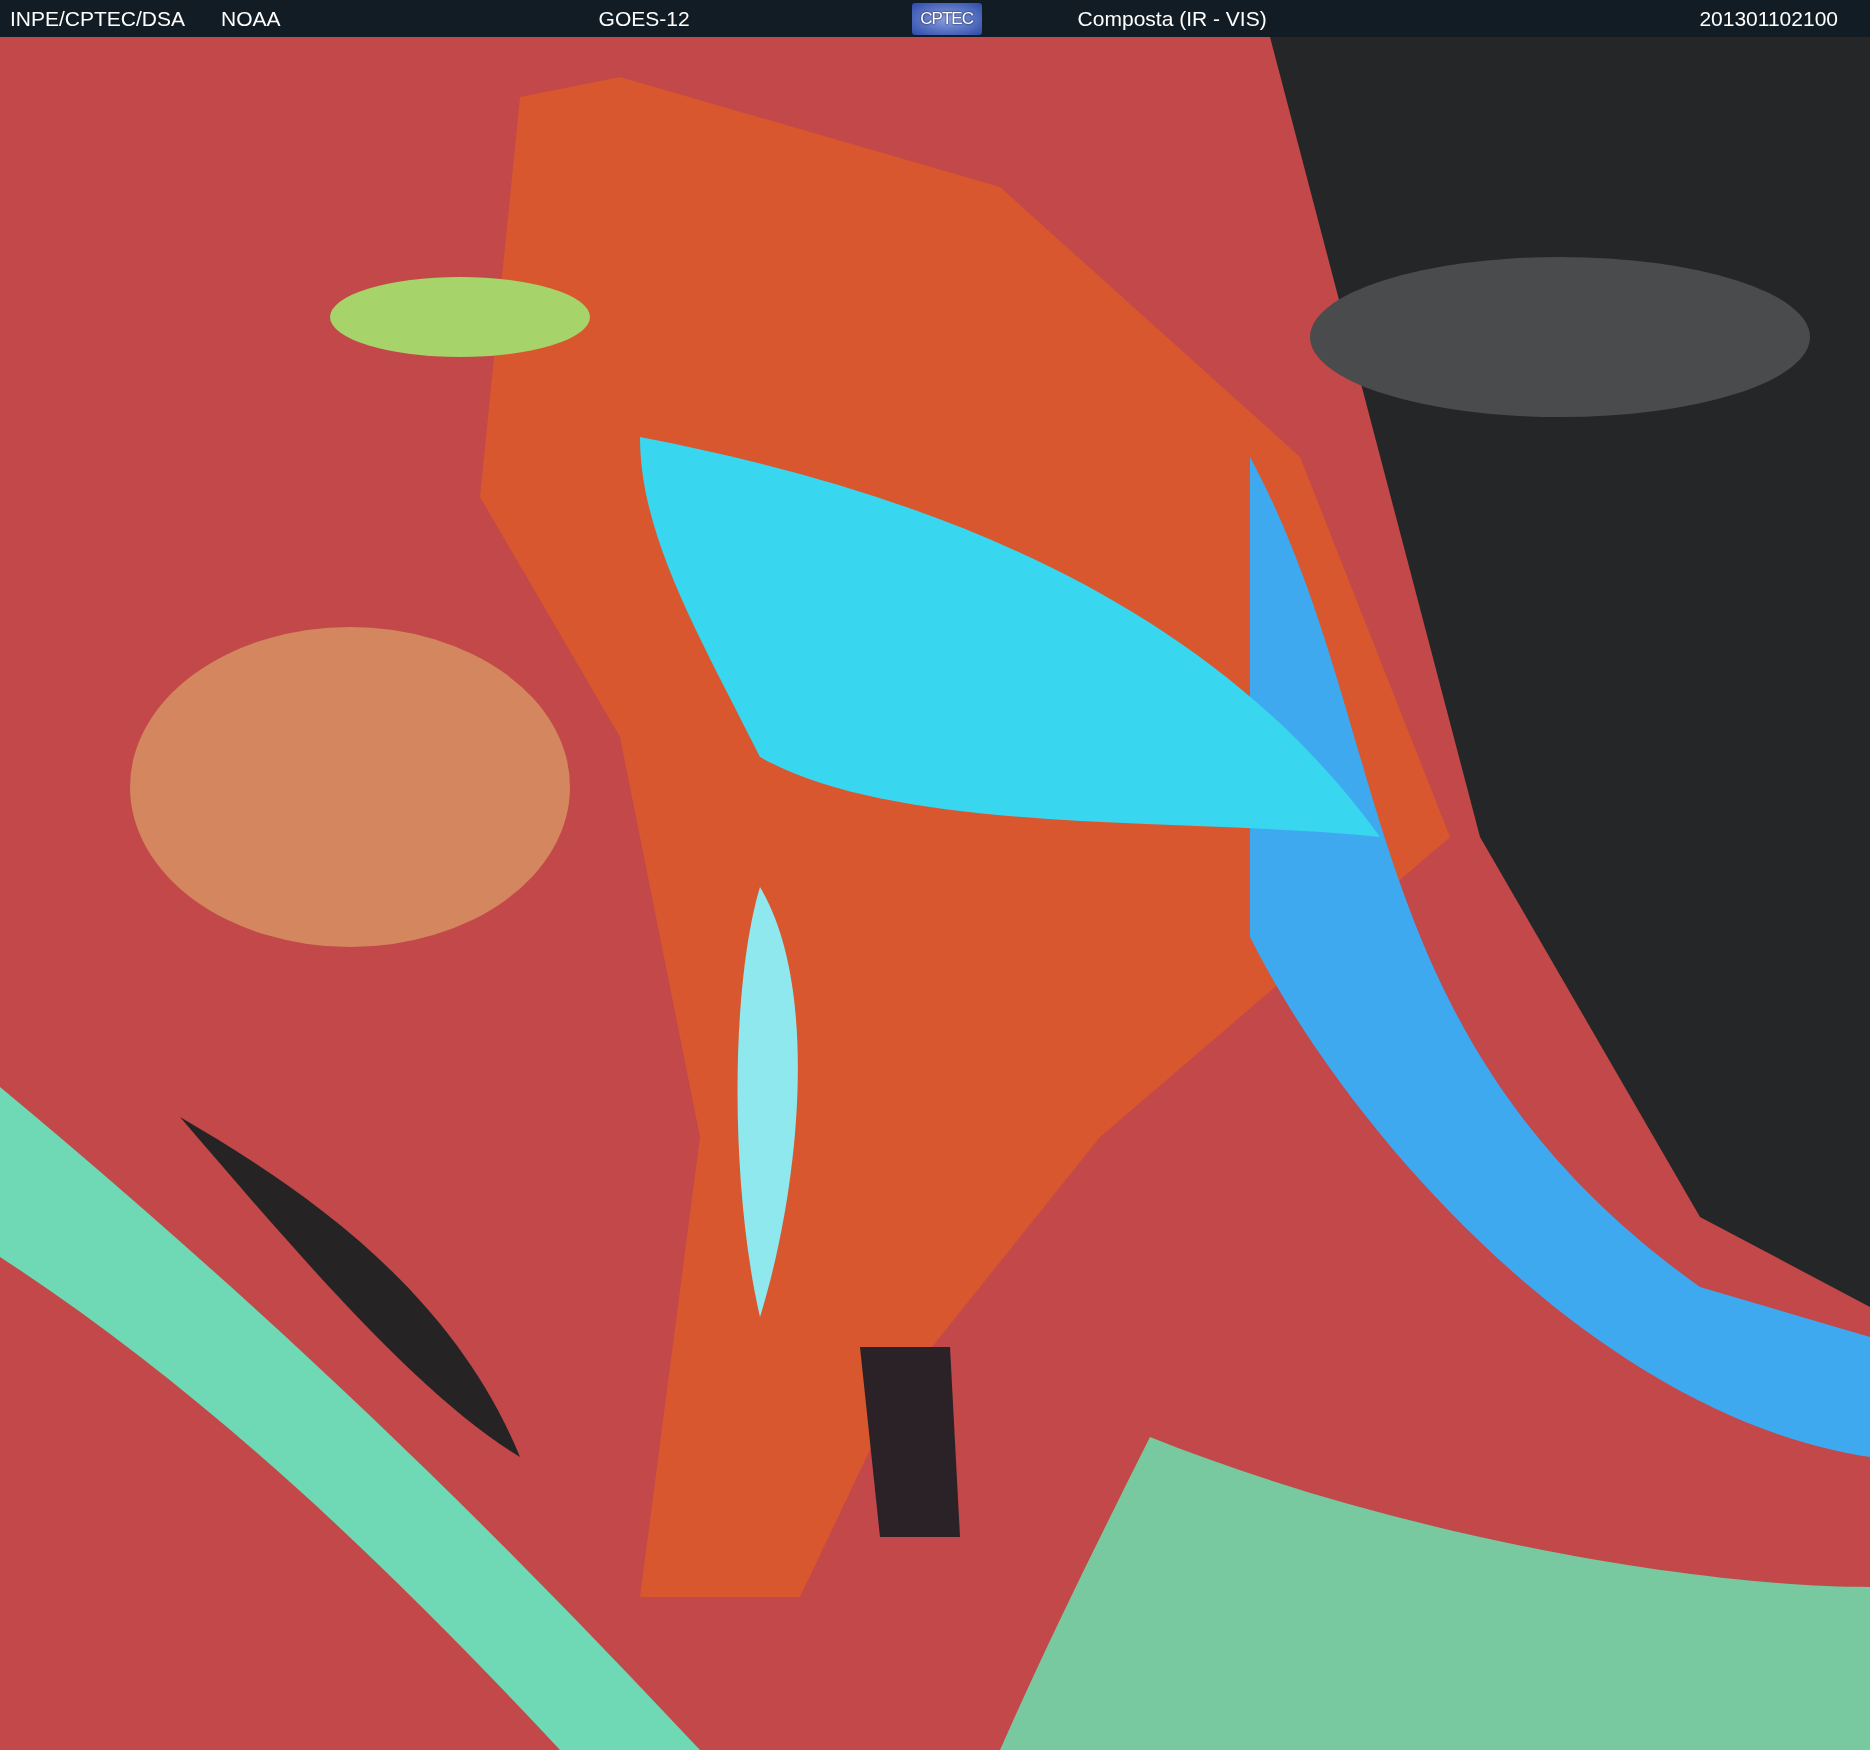 The height and width of the screenshot is (1750, 1870). I want to click on agency-label: NOAA, so click(251, 18).